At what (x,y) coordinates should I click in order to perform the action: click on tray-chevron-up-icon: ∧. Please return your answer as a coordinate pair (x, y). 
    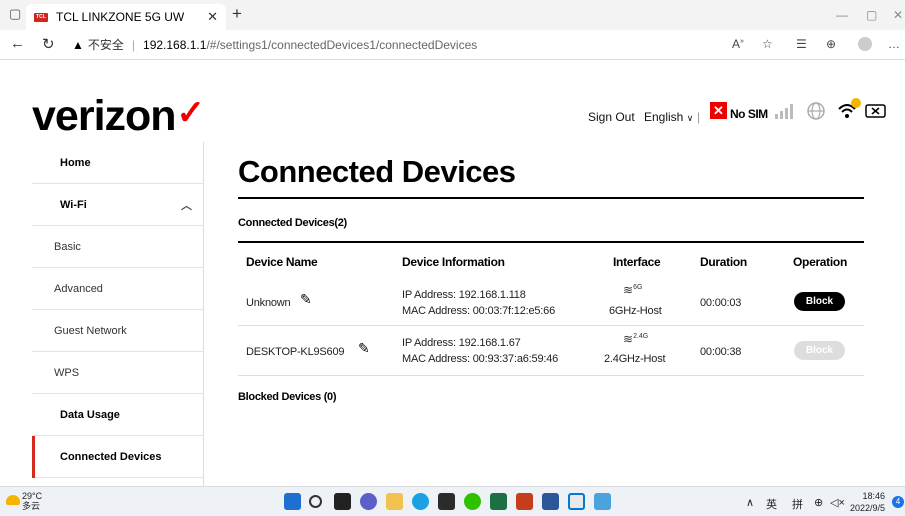
    Looking at the image, I should click on (750, 502).